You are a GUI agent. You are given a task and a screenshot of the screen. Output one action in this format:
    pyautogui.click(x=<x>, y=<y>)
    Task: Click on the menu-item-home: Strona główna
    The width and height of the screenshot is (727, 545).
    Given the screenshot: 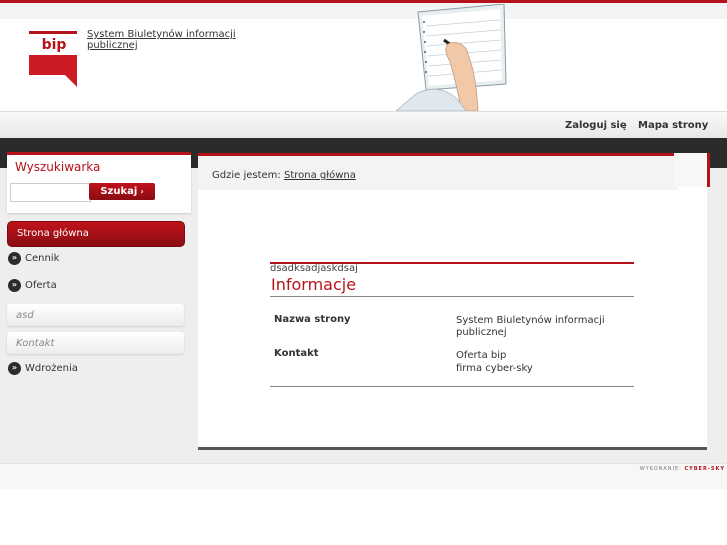 What is the action you would take?
    pyautogui.click(x=96, y=234)
    